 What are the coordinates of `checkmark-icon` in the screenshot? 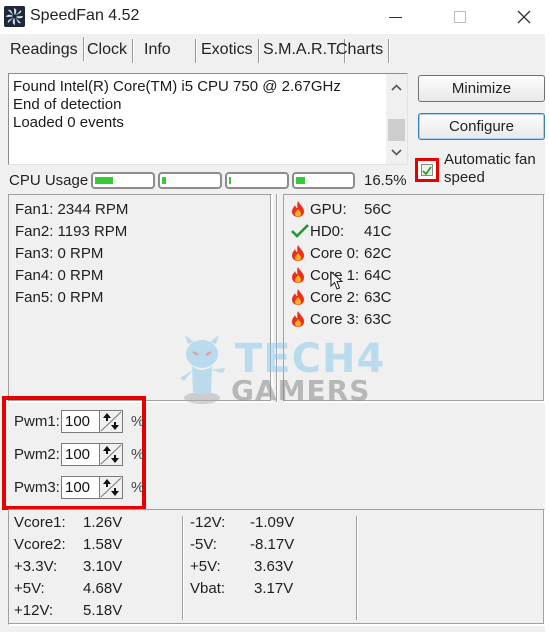 It's located at (427, 170).